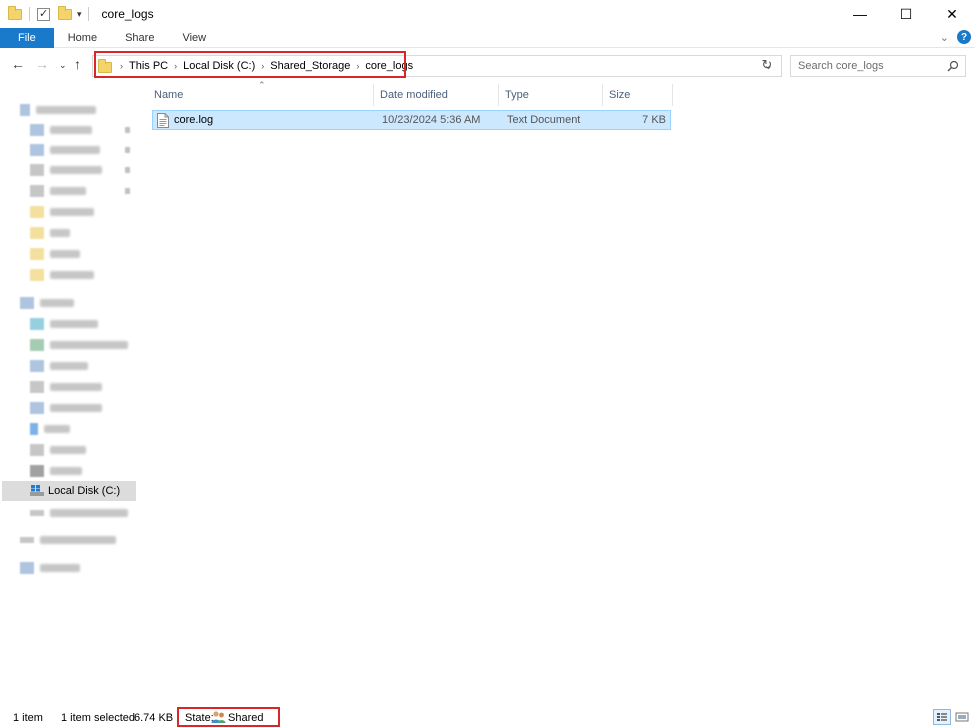 The height and width of the screenshot is (727, 975). What do you see at coordinates (37, 324) in the screenshot?
I see `objects-icon` at bounding box center [37, 324].